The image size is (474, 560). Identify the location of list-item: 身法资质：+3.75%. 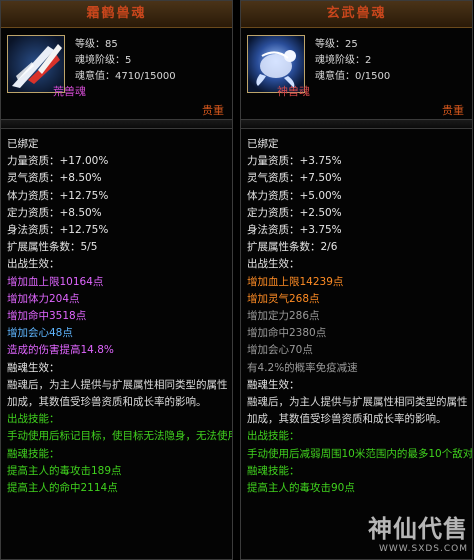
(294, 230).